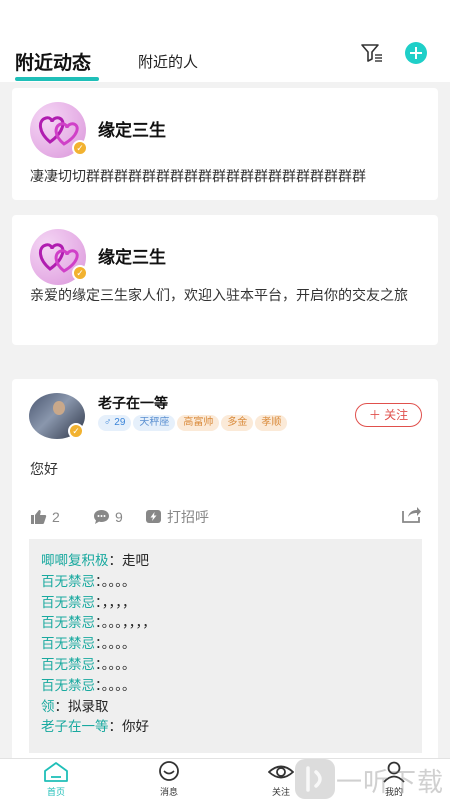  What do you see at coordinates (225, 41) in the screenshot?
I see `top-bar: 附近动态 附近的人` at bounding box center [225, 41].